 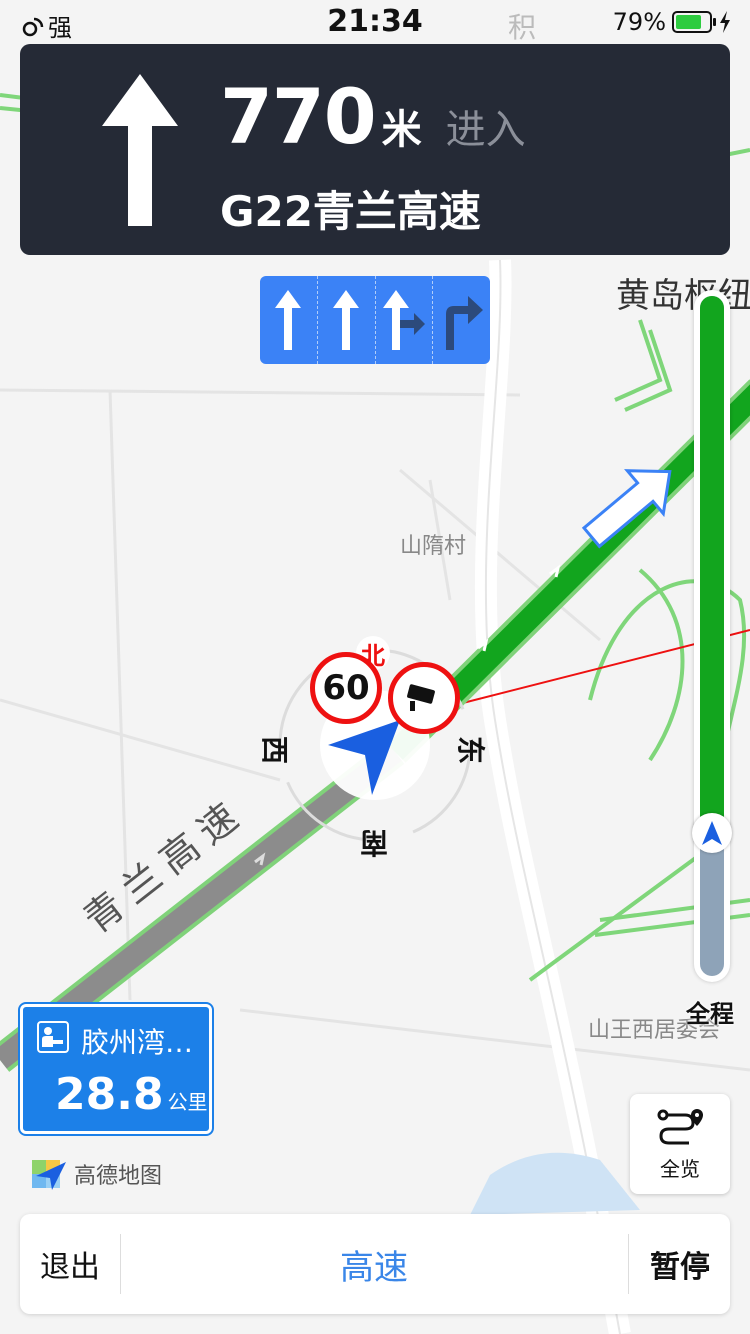 I want to click on service-area-distance: 28.8 公里, so click(x=131, y=1094).